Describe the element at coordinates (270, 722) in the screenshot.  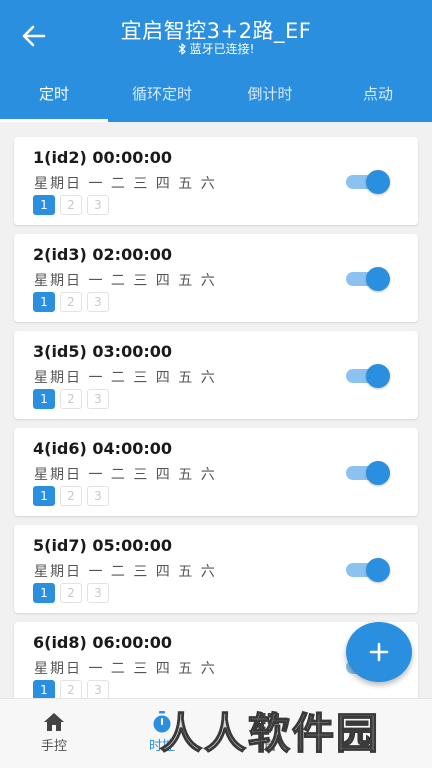
I see `grid-icon` at that location.